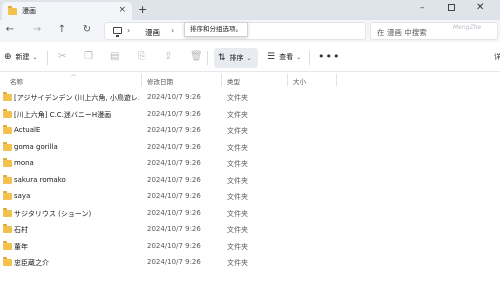  What do you see at coordinates (114, 56) in the screenshot?
I see `paste-icon: ▤` at bounding box center [114, 56].